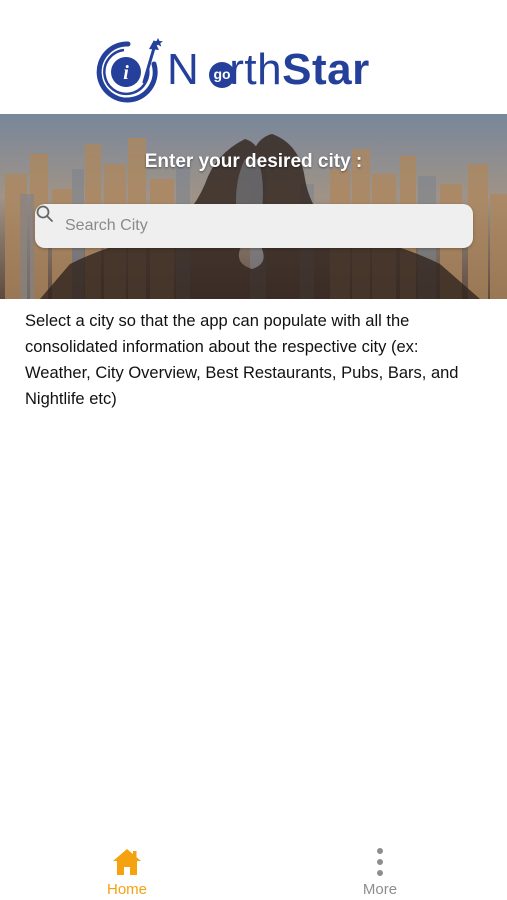 The width and height of the screenshot is (507, 900). I want to click on logo-text-n: N, so click(183, 69).